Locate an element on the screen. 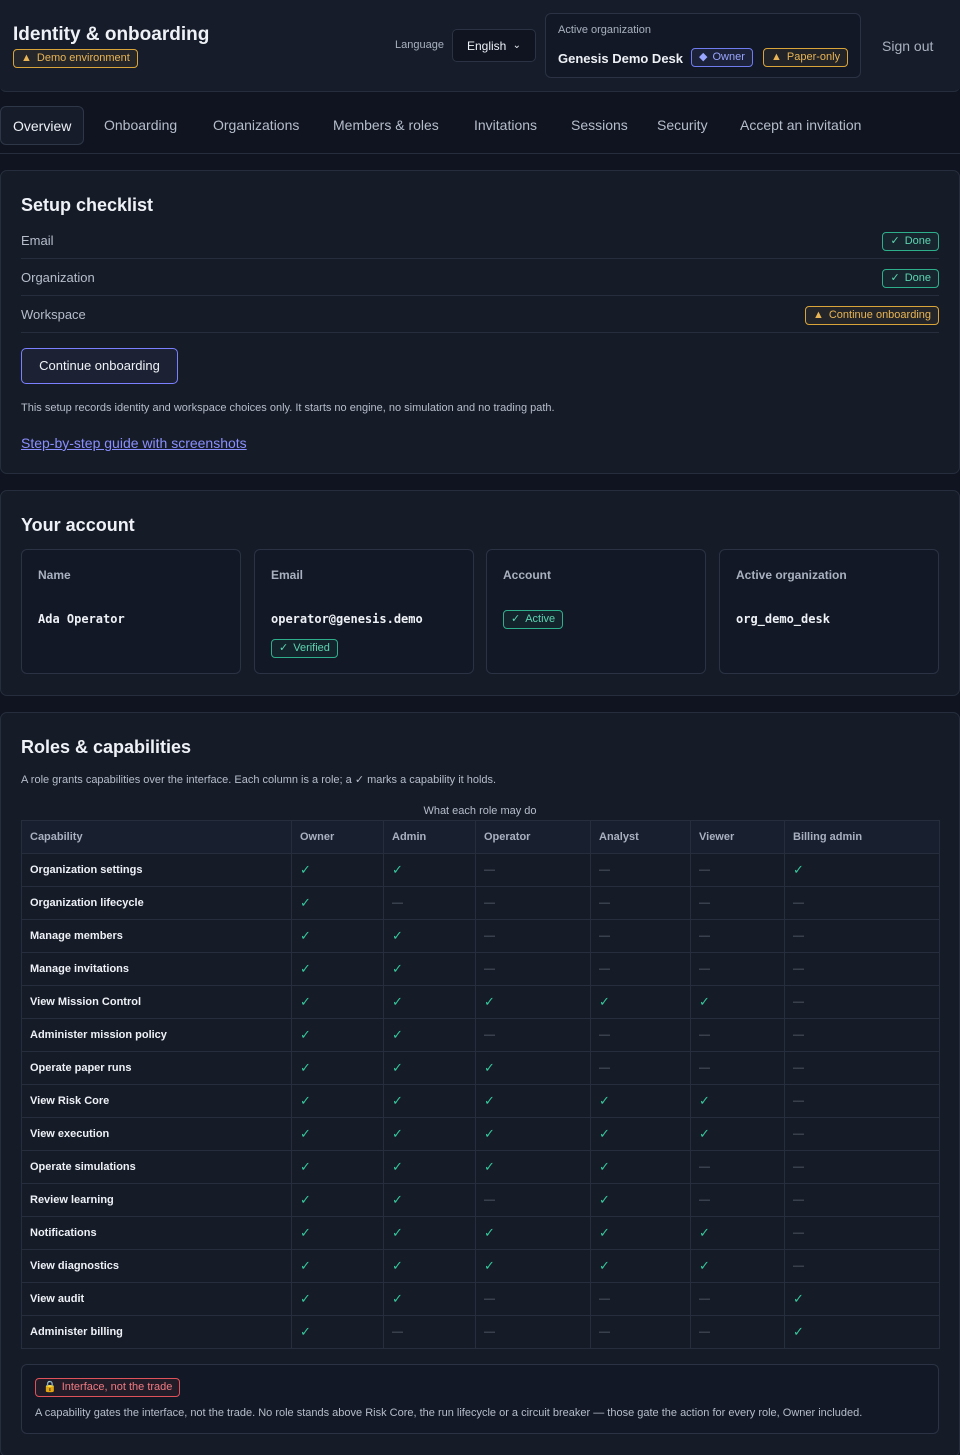 The height and width of the screenshot is (1455, 960). language-label: Language is located at coordinates (419, 45).